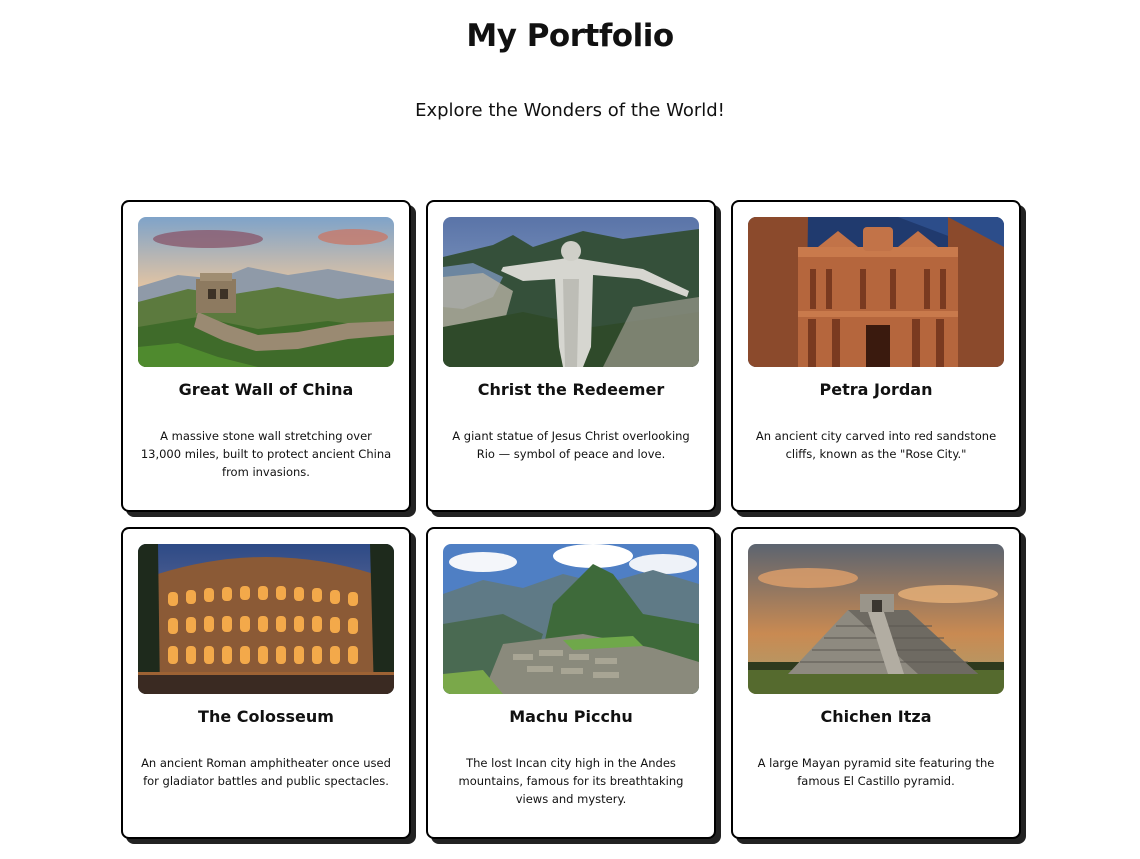 The image size is (1140, 859). I want to click on page-subtitle: Explore the Wonders of the World!, so click(570, 110).